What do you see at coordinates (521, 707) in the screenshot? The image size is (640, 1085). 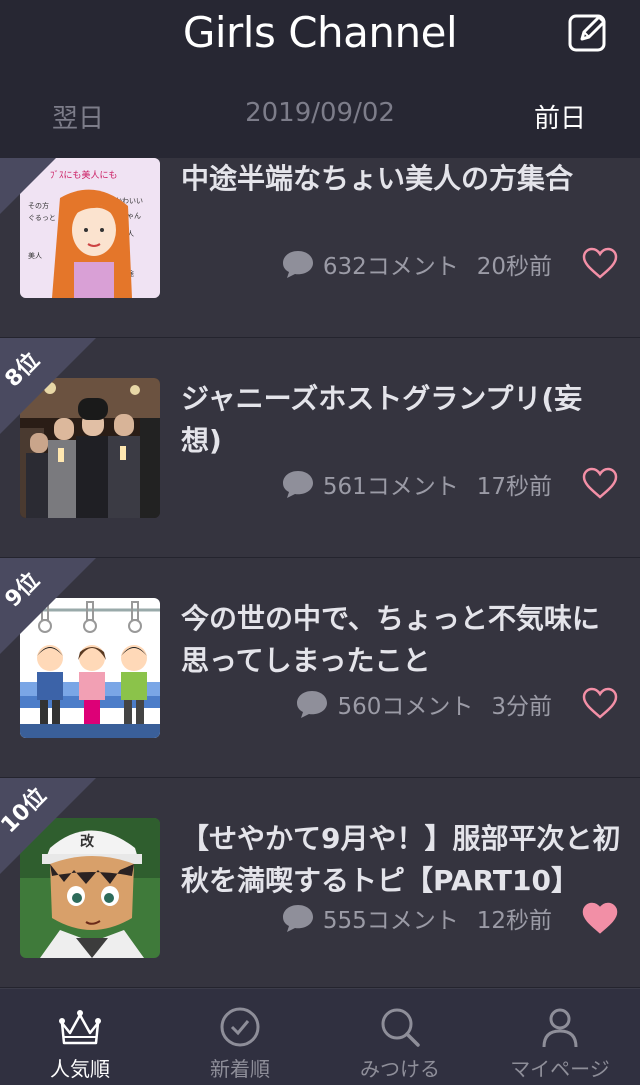 I see `timestamp: 3分前` at bounding box center [521, 707].